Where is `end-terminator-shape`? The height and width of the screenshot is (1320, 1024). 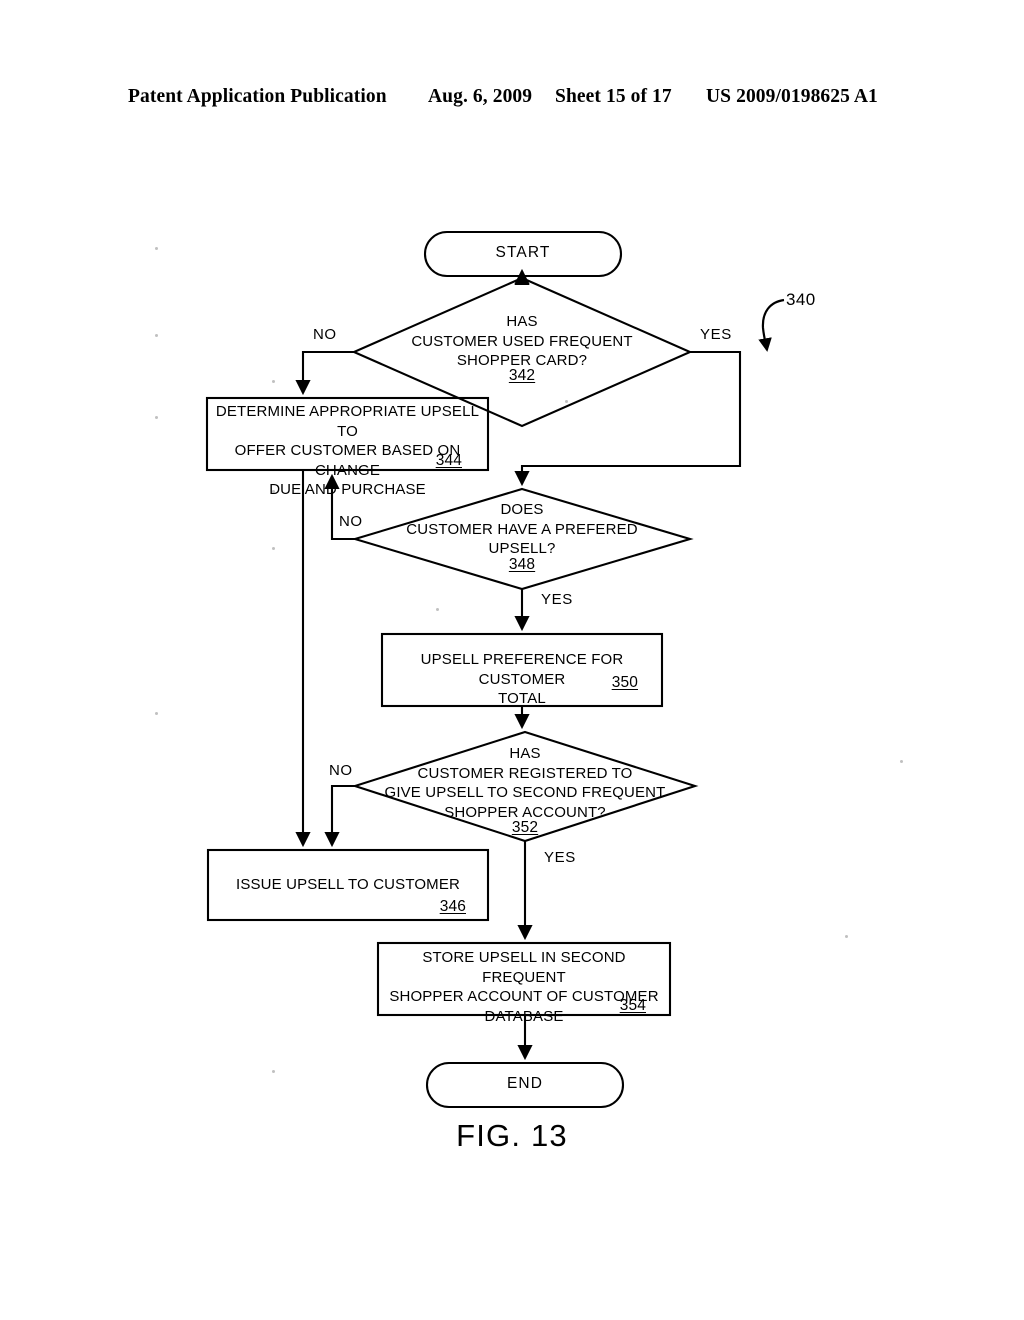 end-terminator-shape is located at coordinates (525, 1085).